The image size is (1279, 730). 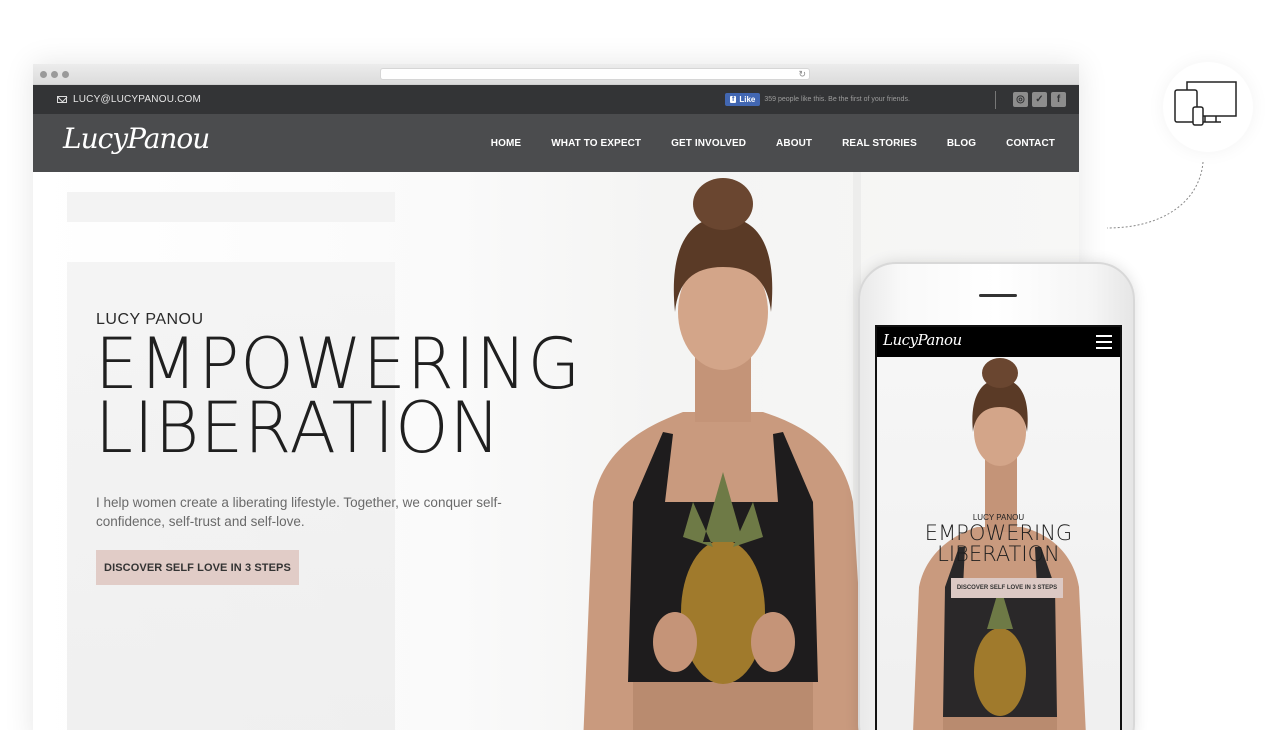 I want to click on mobile-discover-button: DISCOVER SELF LOVE IN 3 STEPS, so click(x=1007, y=588).